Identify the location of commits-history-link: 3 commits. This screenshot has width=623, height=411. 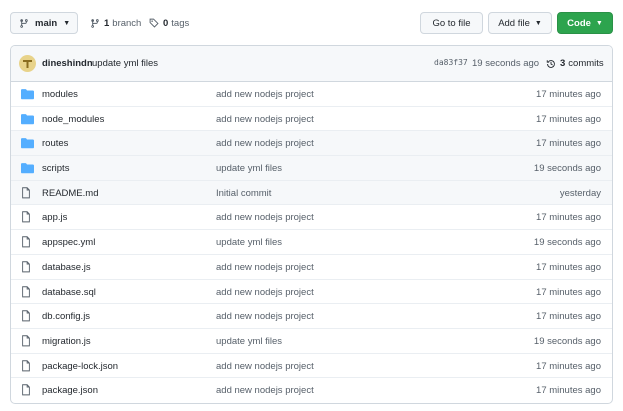
(575, 63).